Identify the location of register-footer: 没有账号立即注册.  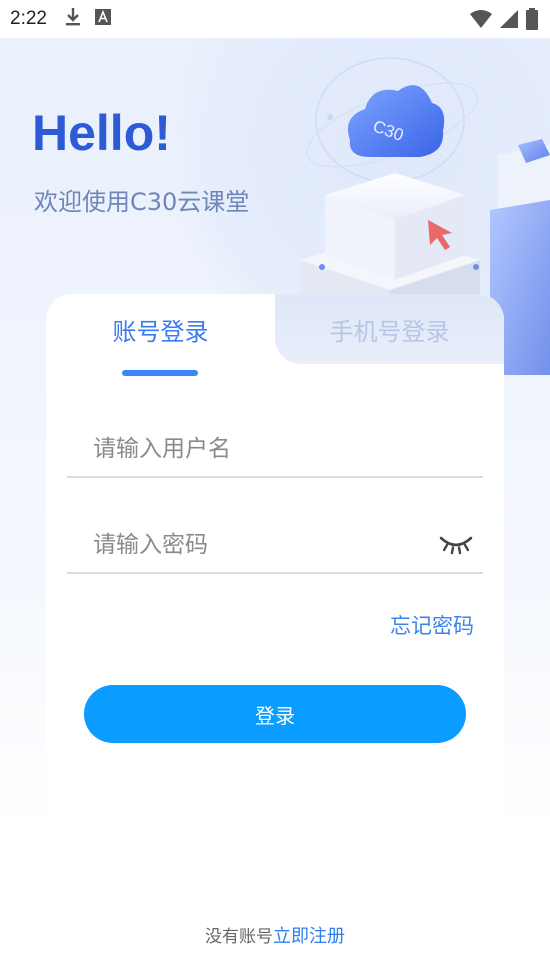
(275, 935).